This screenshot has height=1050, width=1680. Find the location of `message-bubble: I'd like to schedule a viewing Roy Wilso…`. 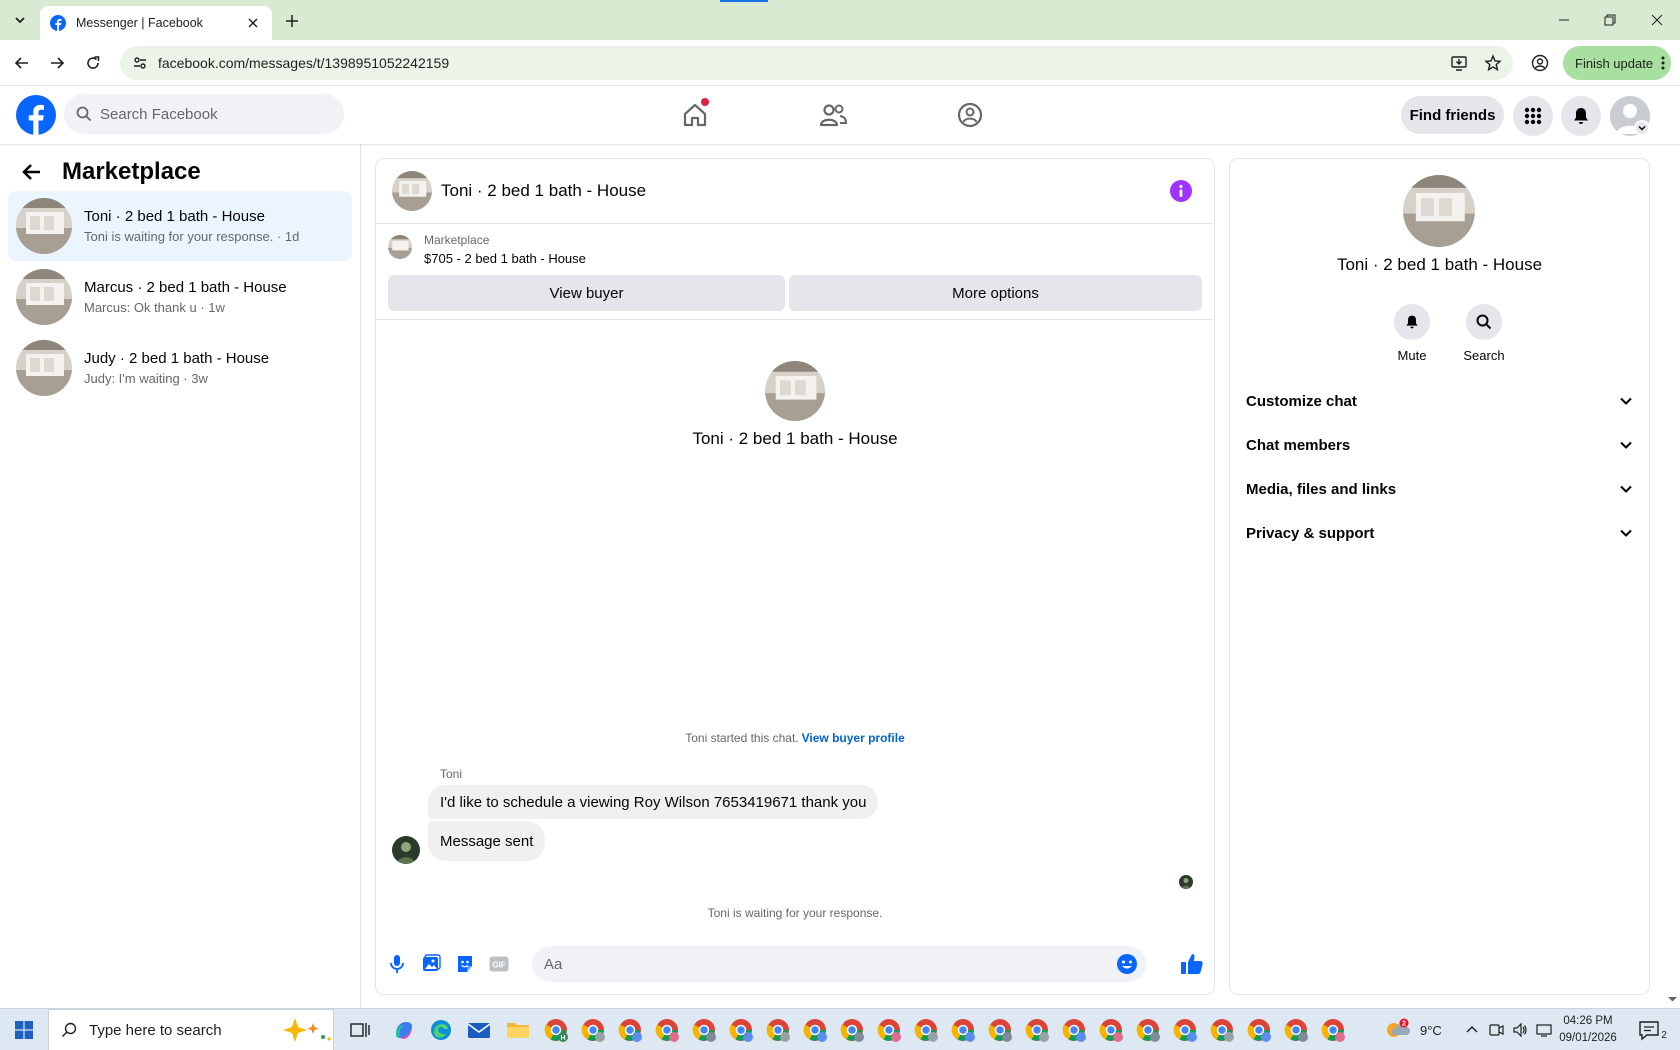

message-bubble: I'd like to schedule a viewing Roy Wilso… is located at coordinates (653, 802).